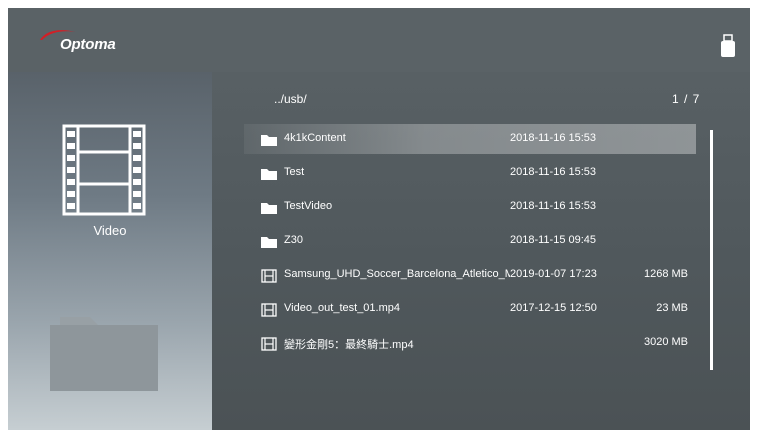 The image size is (757, 430). I want to click on list-item: Test 2018-11-16 15:53, so click(470, 173).